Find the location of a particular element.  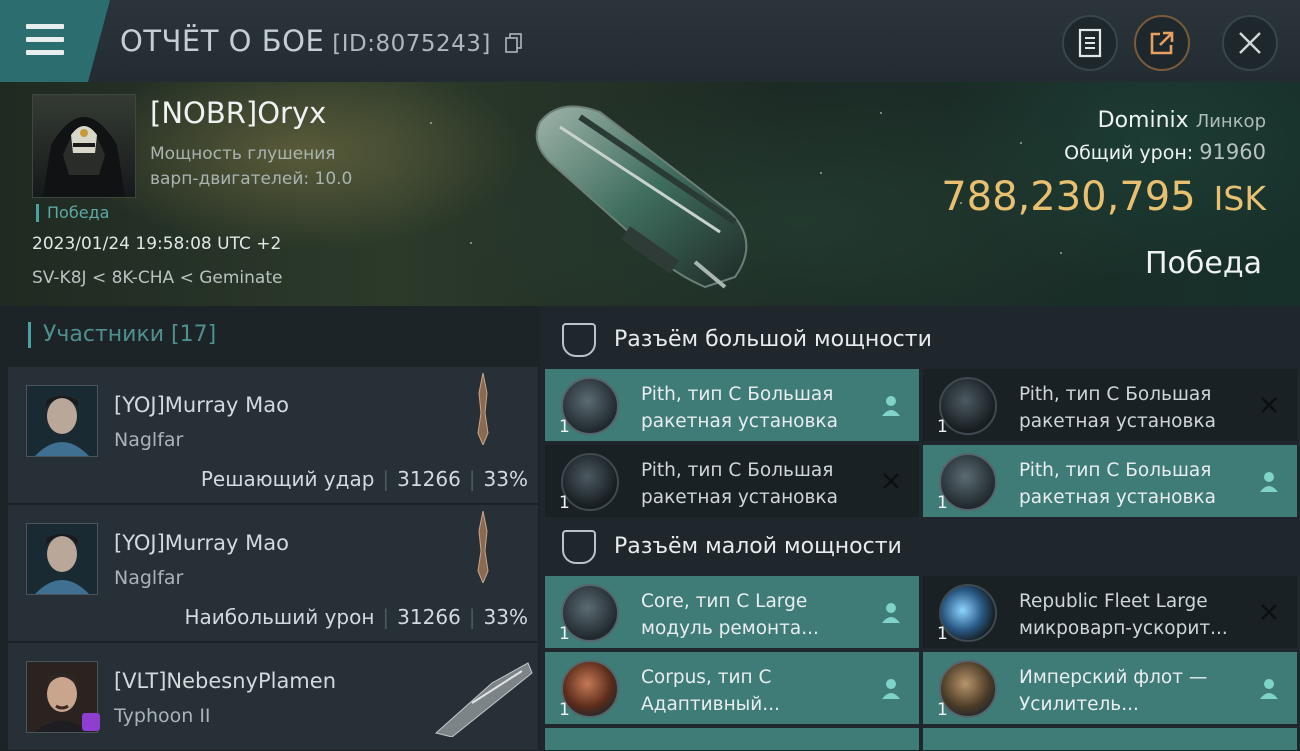

participant-stats: Наибольший урон | 31266 | 33% is located at coordinates (356, 617).